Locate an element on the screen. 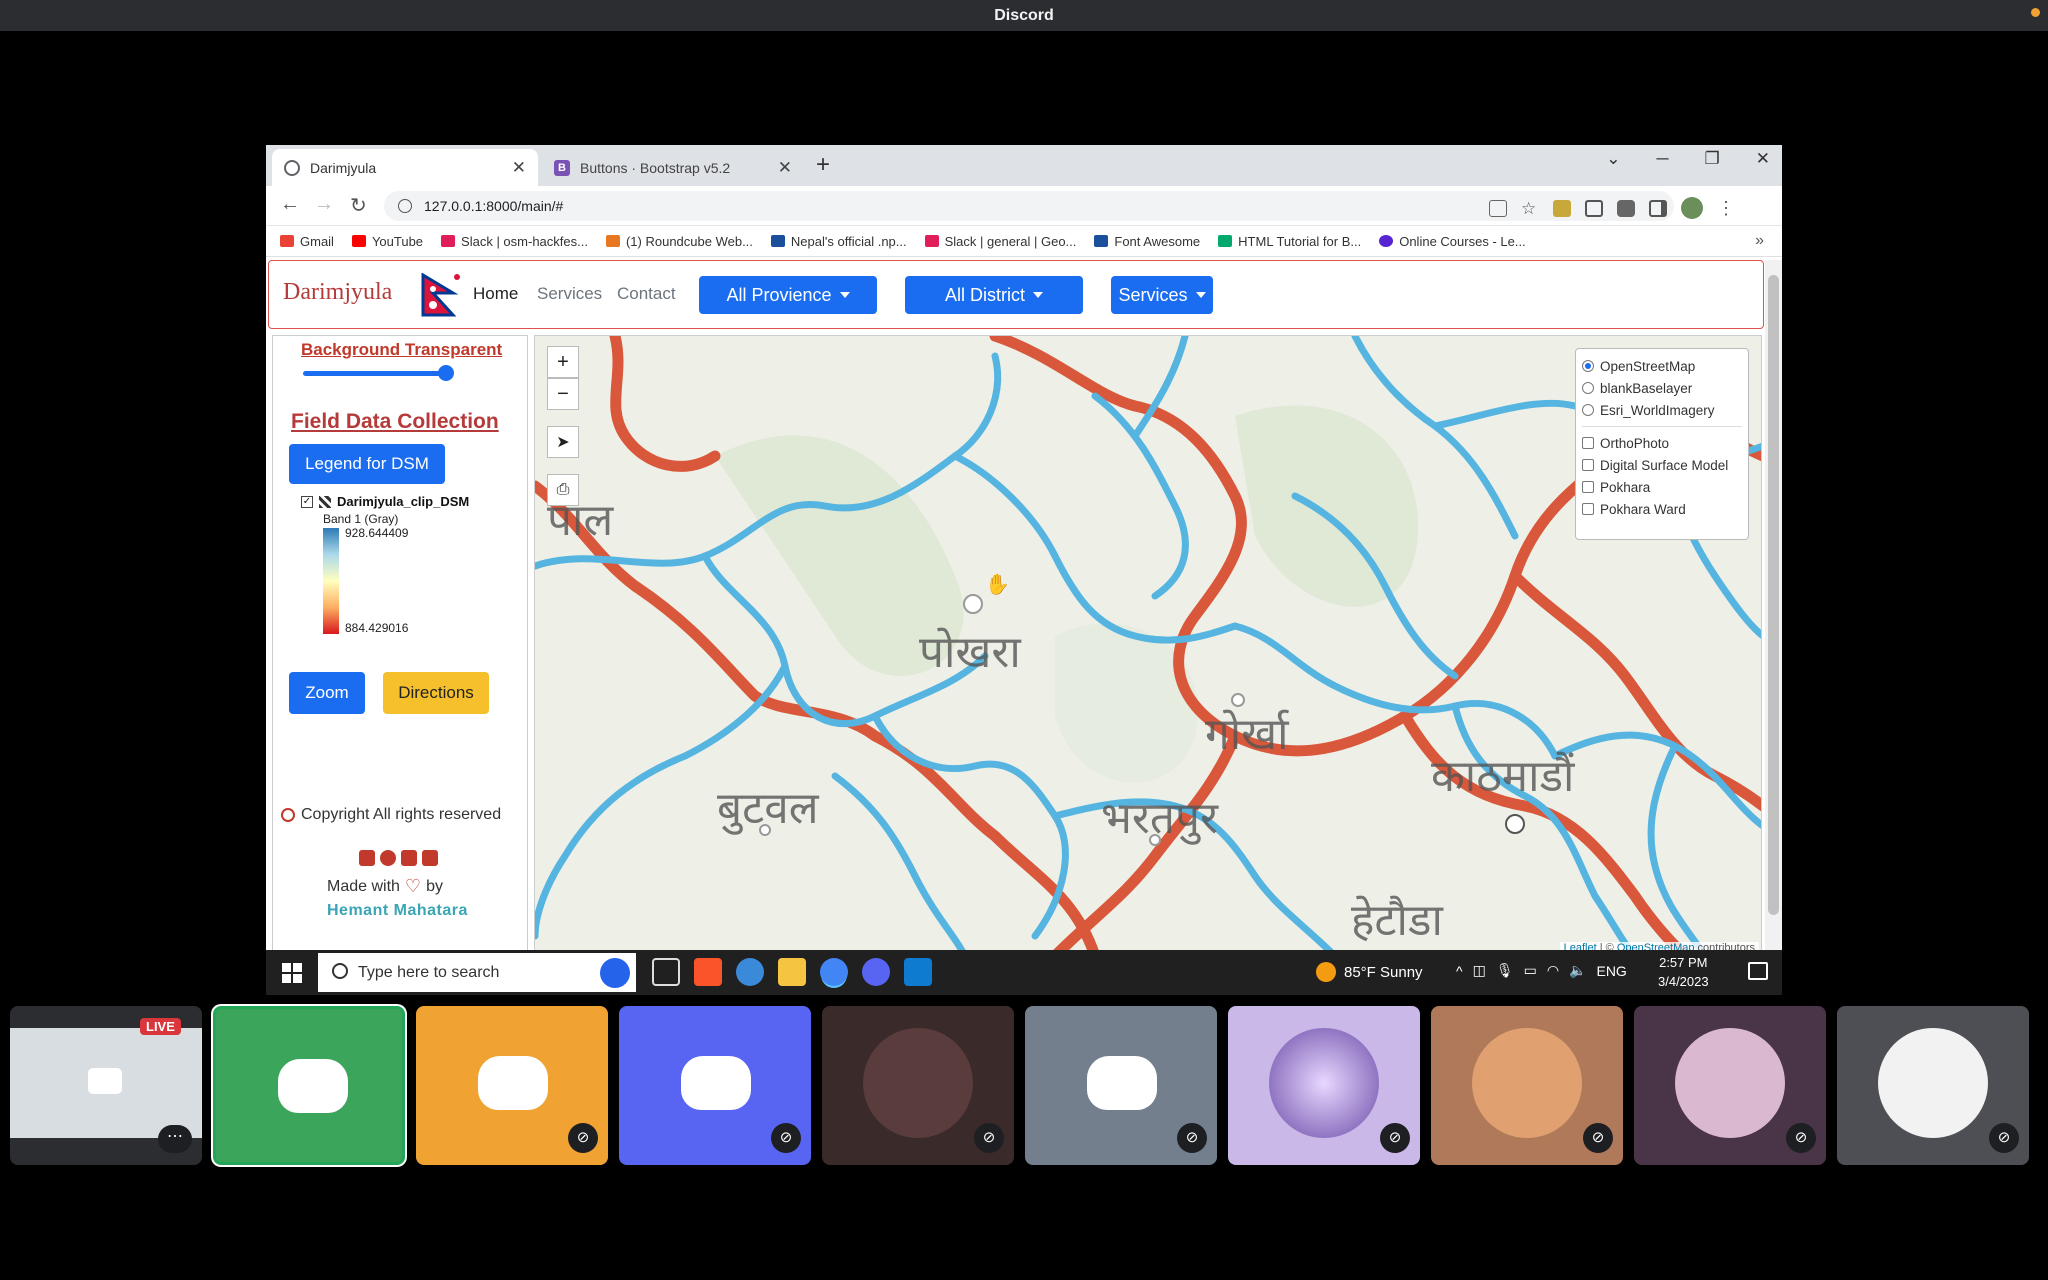  new-tab-button: + is located at coordinates (823, 165).